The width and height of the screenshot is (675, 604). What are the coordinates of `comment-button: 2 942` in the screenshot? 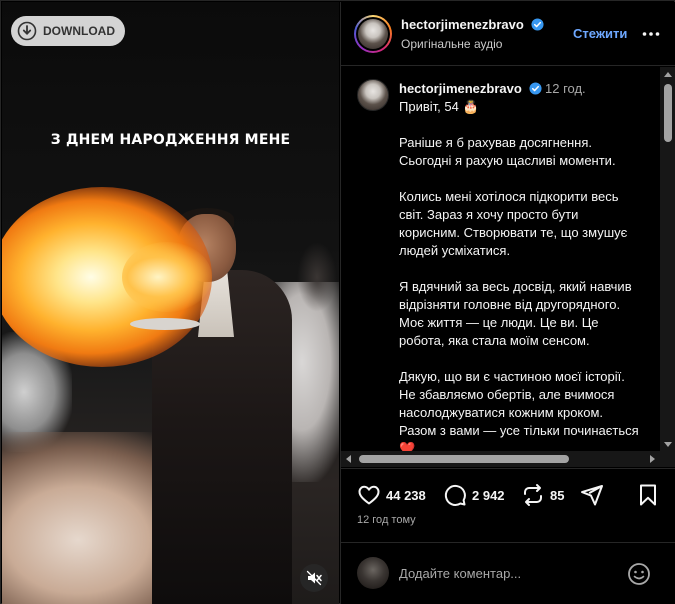 It's located at (474, 495).